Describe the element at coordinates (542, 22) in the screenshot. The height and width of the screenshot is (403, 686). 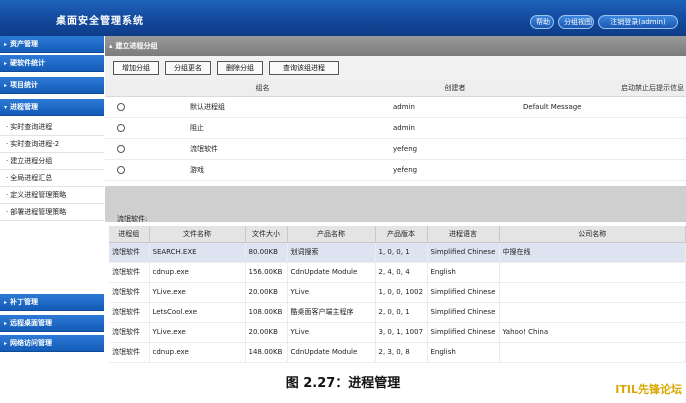
I see `help-button: 帮助` at that location.